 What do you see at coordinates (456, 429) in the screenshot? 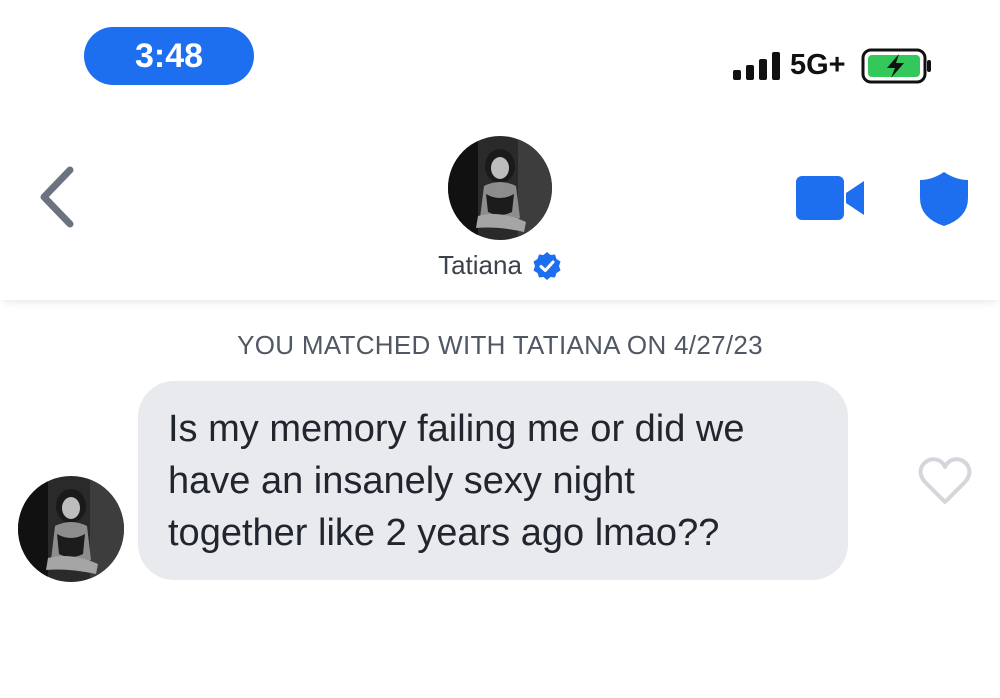
I see `message-line: Is my memory failing me or did we` at bounding box center [456, 429].